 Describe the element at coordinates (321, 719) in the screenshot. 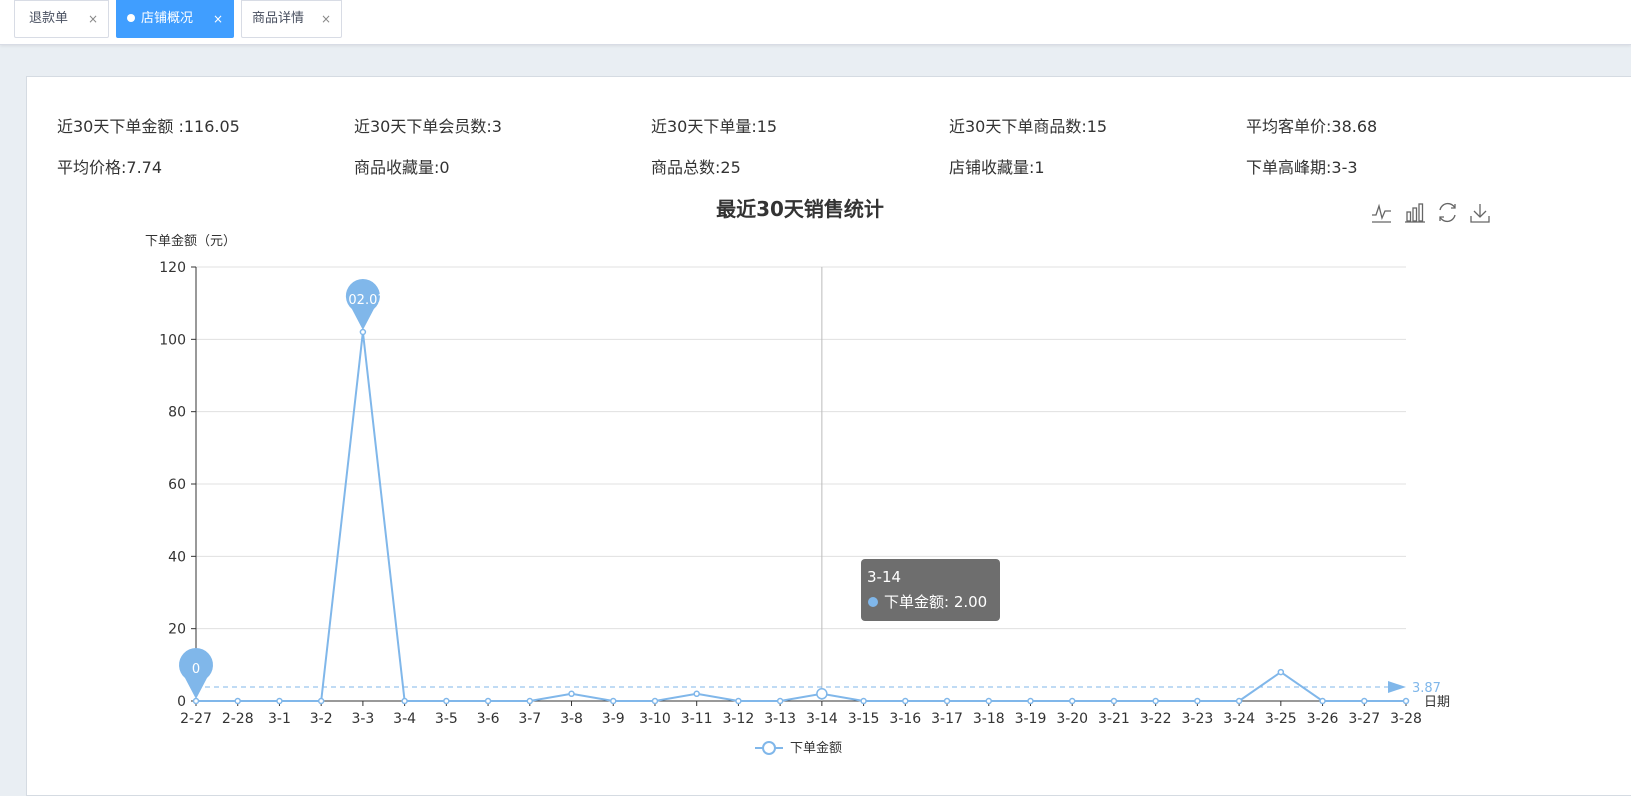

I see `x-tick-label: 3-2` at that location.